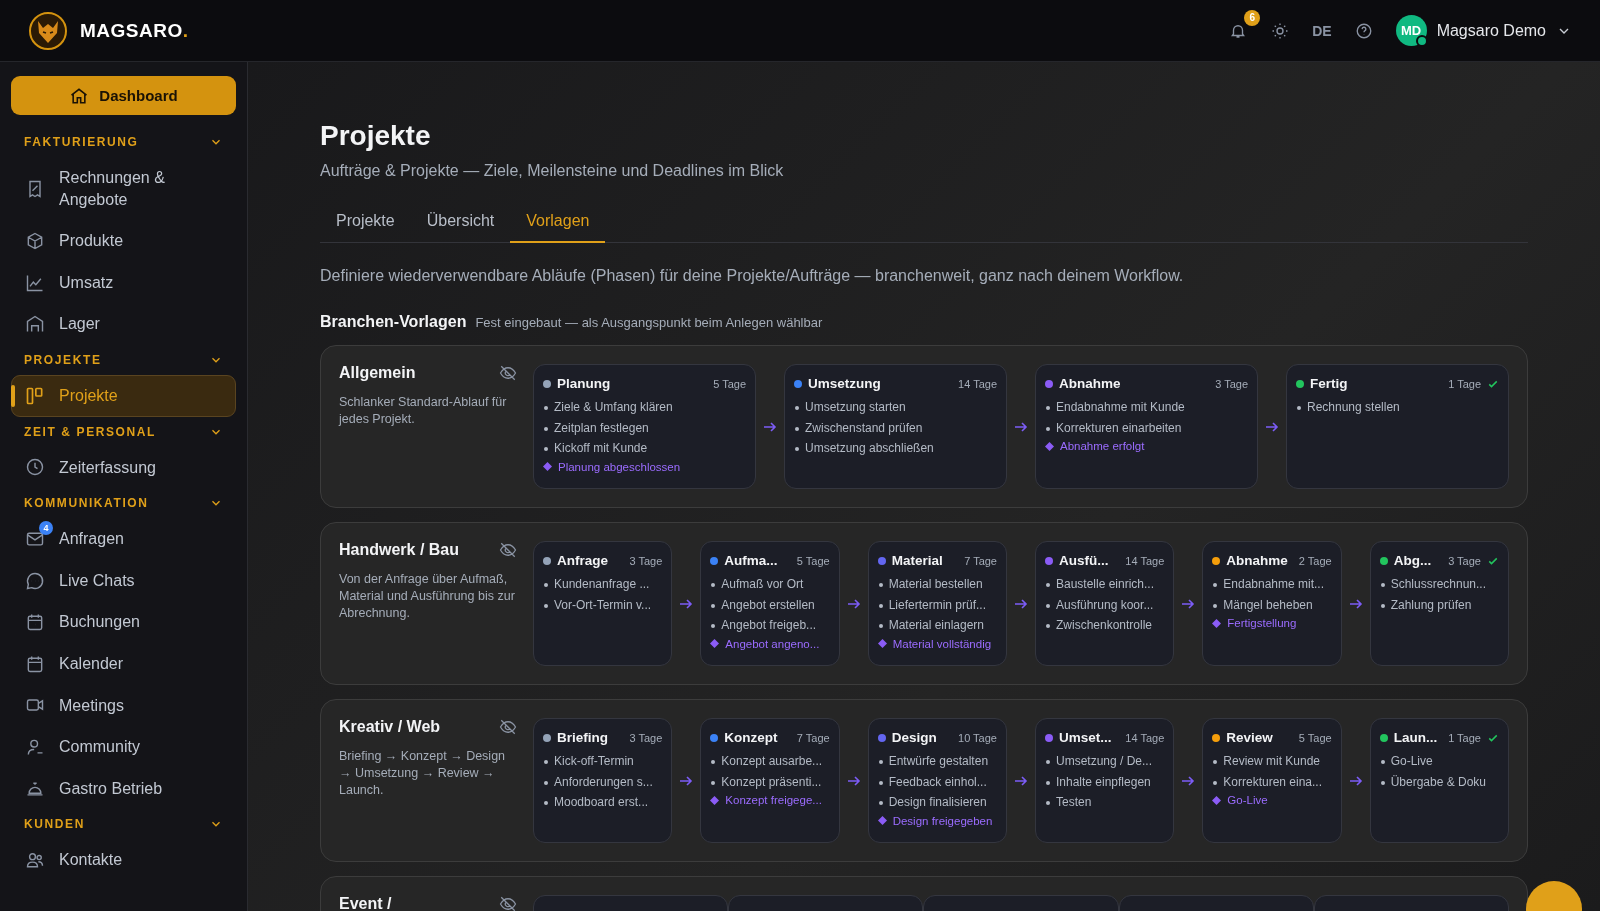 The image size is (1600, 911). I want to click on template-name: Allgemein, so click(377, 373).